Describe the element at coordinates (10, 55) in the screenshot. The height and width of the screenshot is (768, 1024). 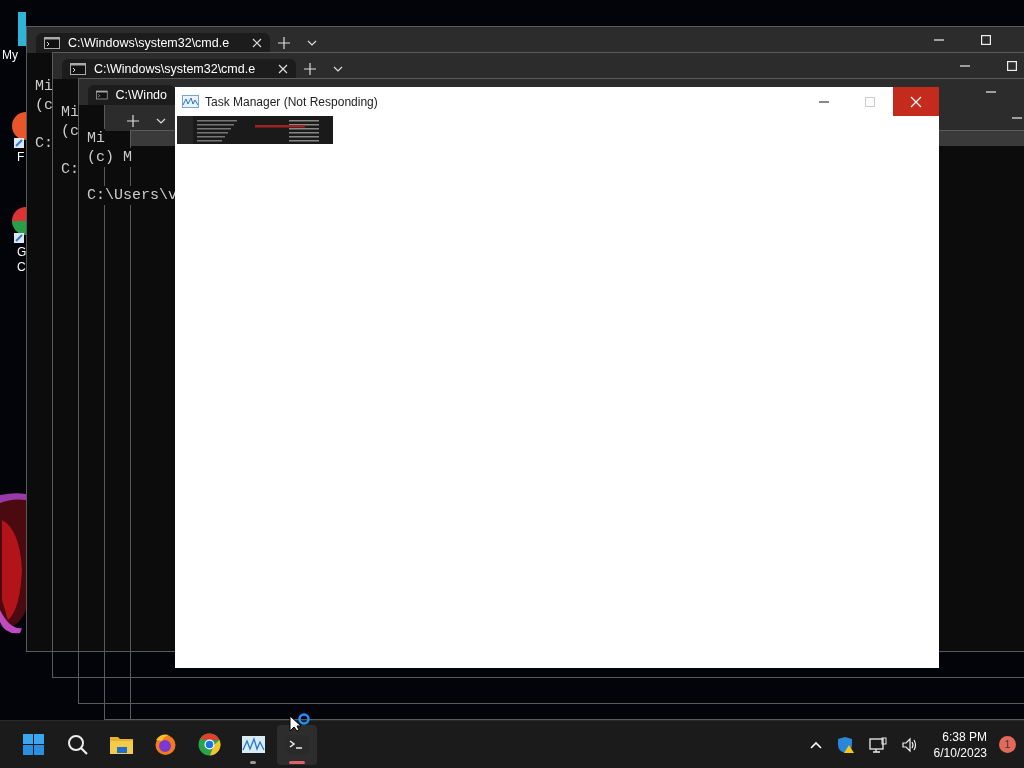
I see `icon-label: My` at that location.